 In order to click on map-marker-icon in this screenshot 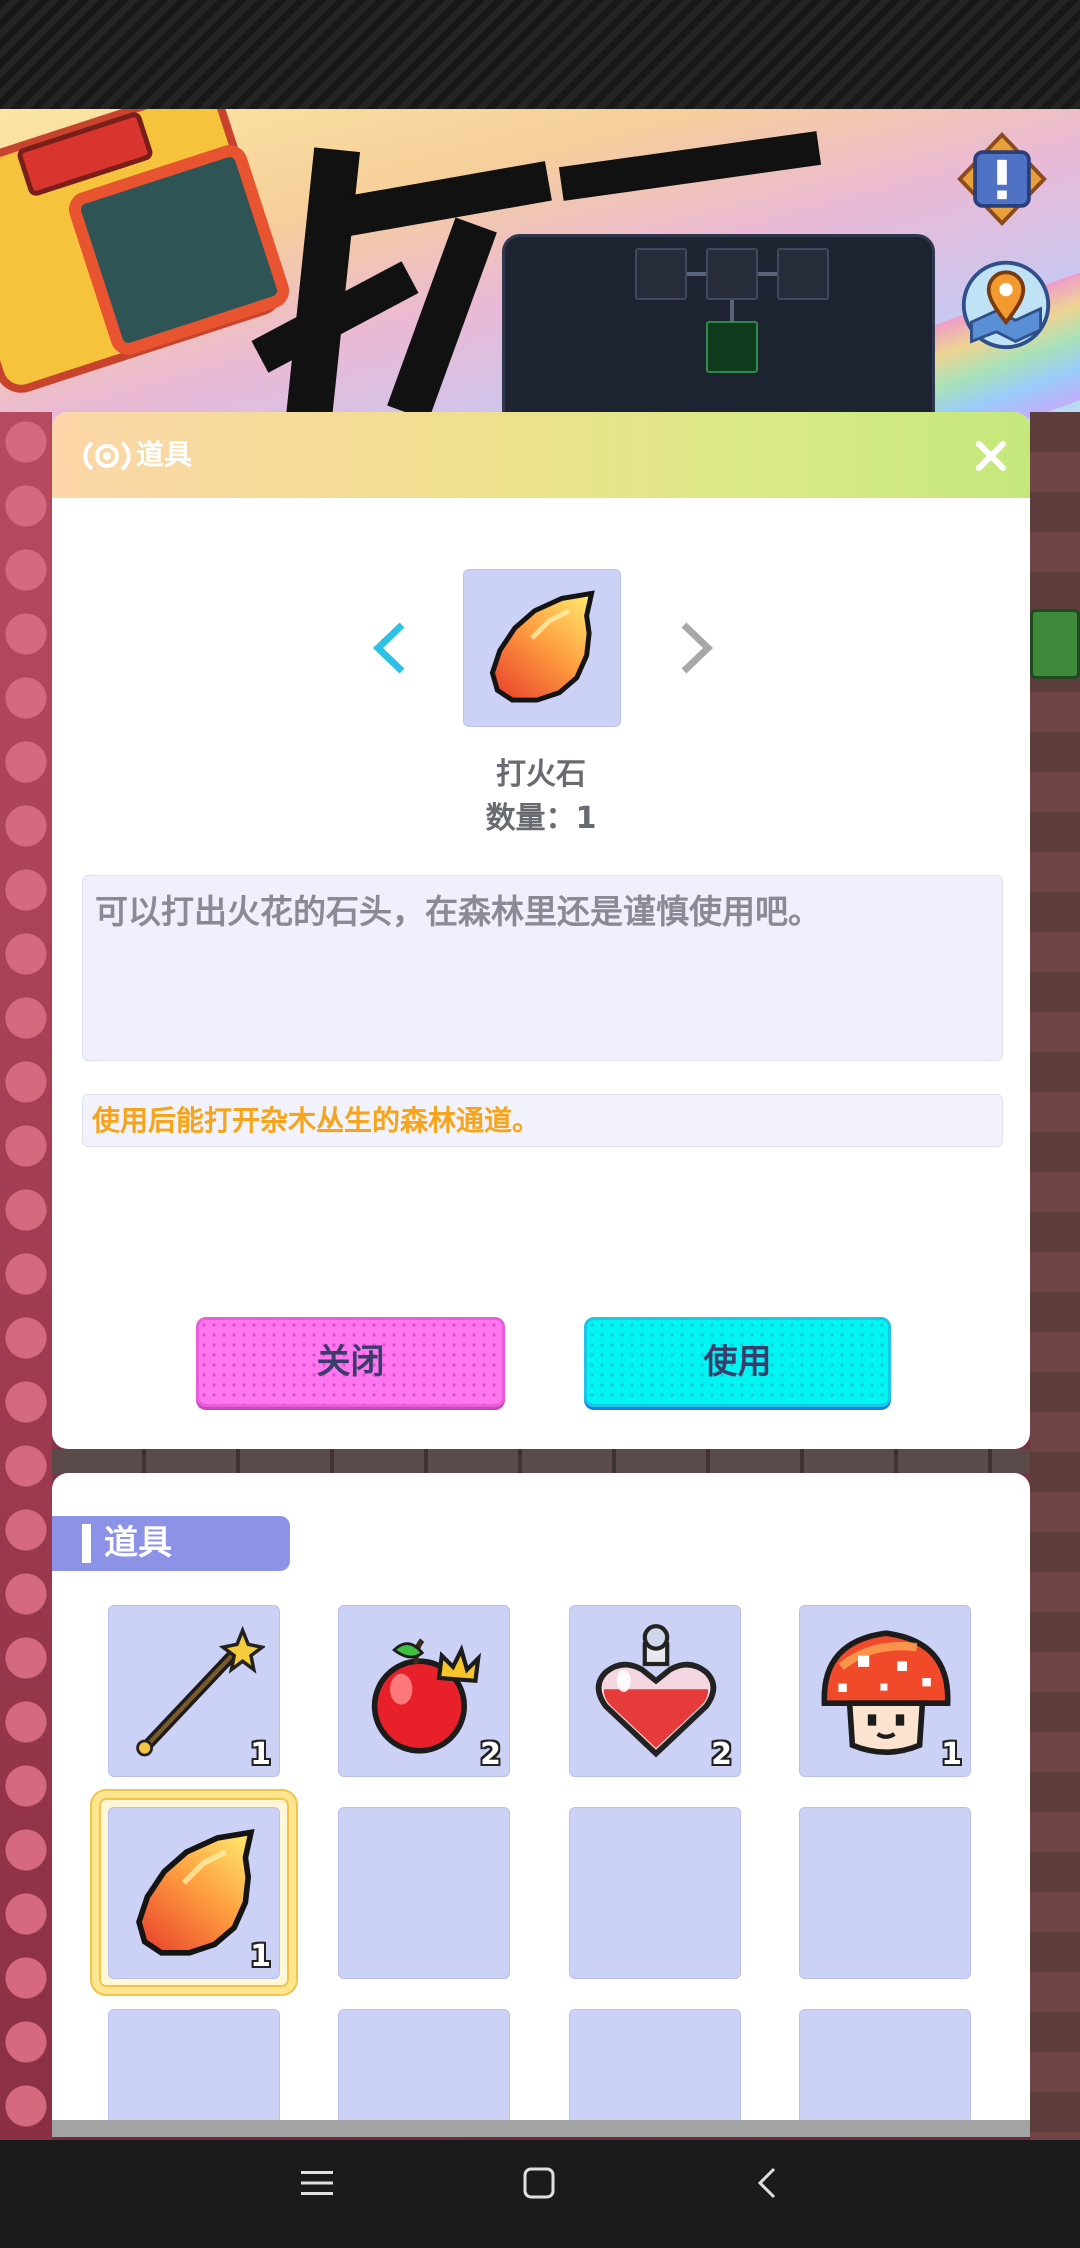, I will do `click(1006, 303)`.